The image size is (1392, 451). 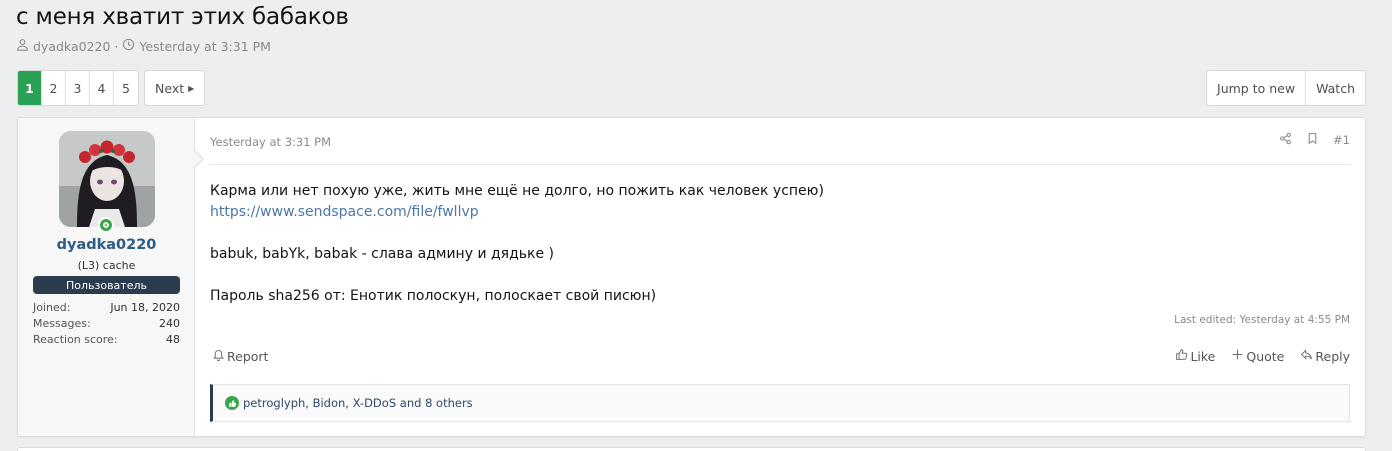 I want to click on bookmark-icon, so click(x=1312, y=140).